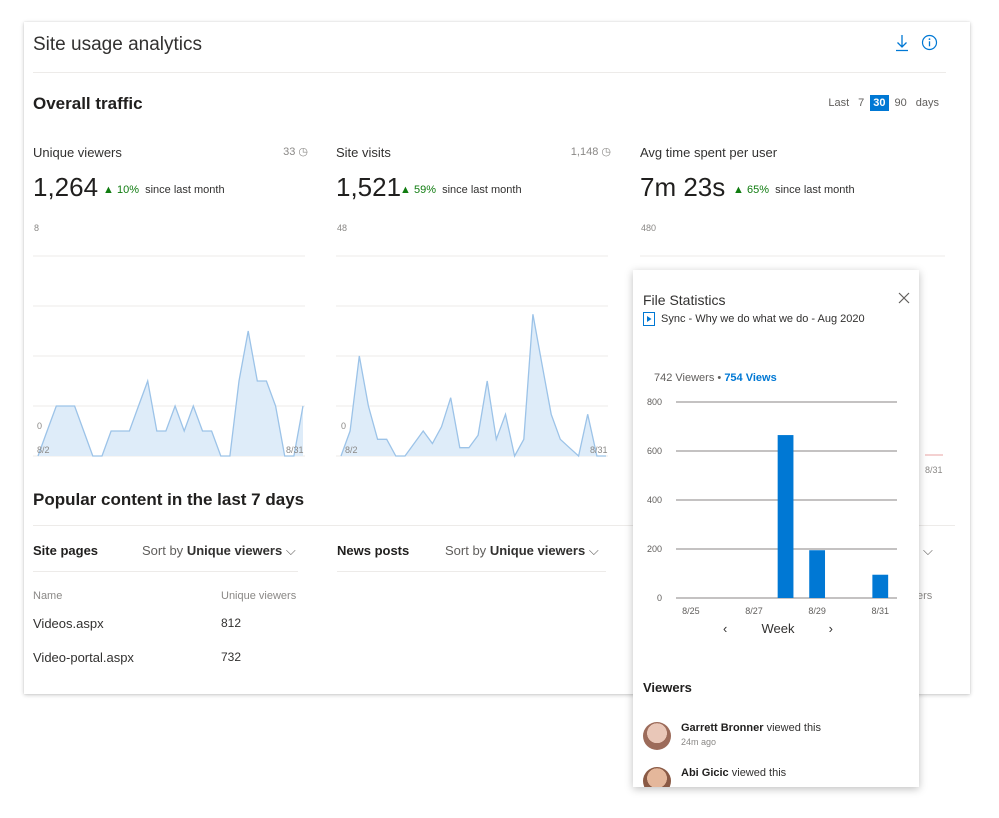  What do you see at coordinates (667, 687) in the screenshot?
I see `viewers-title: Viewers` at bounding box center [667, 687].